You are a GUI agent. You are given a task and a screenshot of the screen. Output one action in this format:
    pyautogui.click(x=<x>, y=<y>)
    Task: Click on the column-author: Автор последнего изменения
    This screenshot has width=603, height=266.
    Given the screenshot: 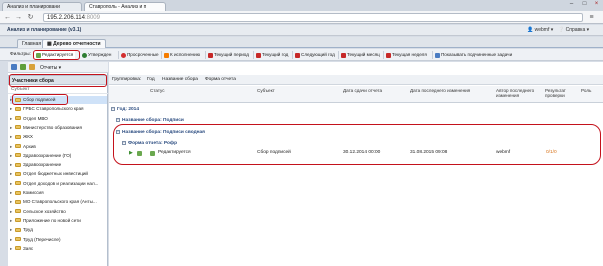 What is the action you would take?
    pyautogui.click(x=520, y=93)
    